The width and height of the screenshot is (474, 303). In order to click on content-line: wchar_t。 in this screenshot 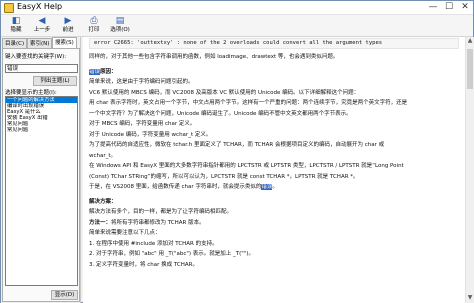, I will do `click(103, 155)`.